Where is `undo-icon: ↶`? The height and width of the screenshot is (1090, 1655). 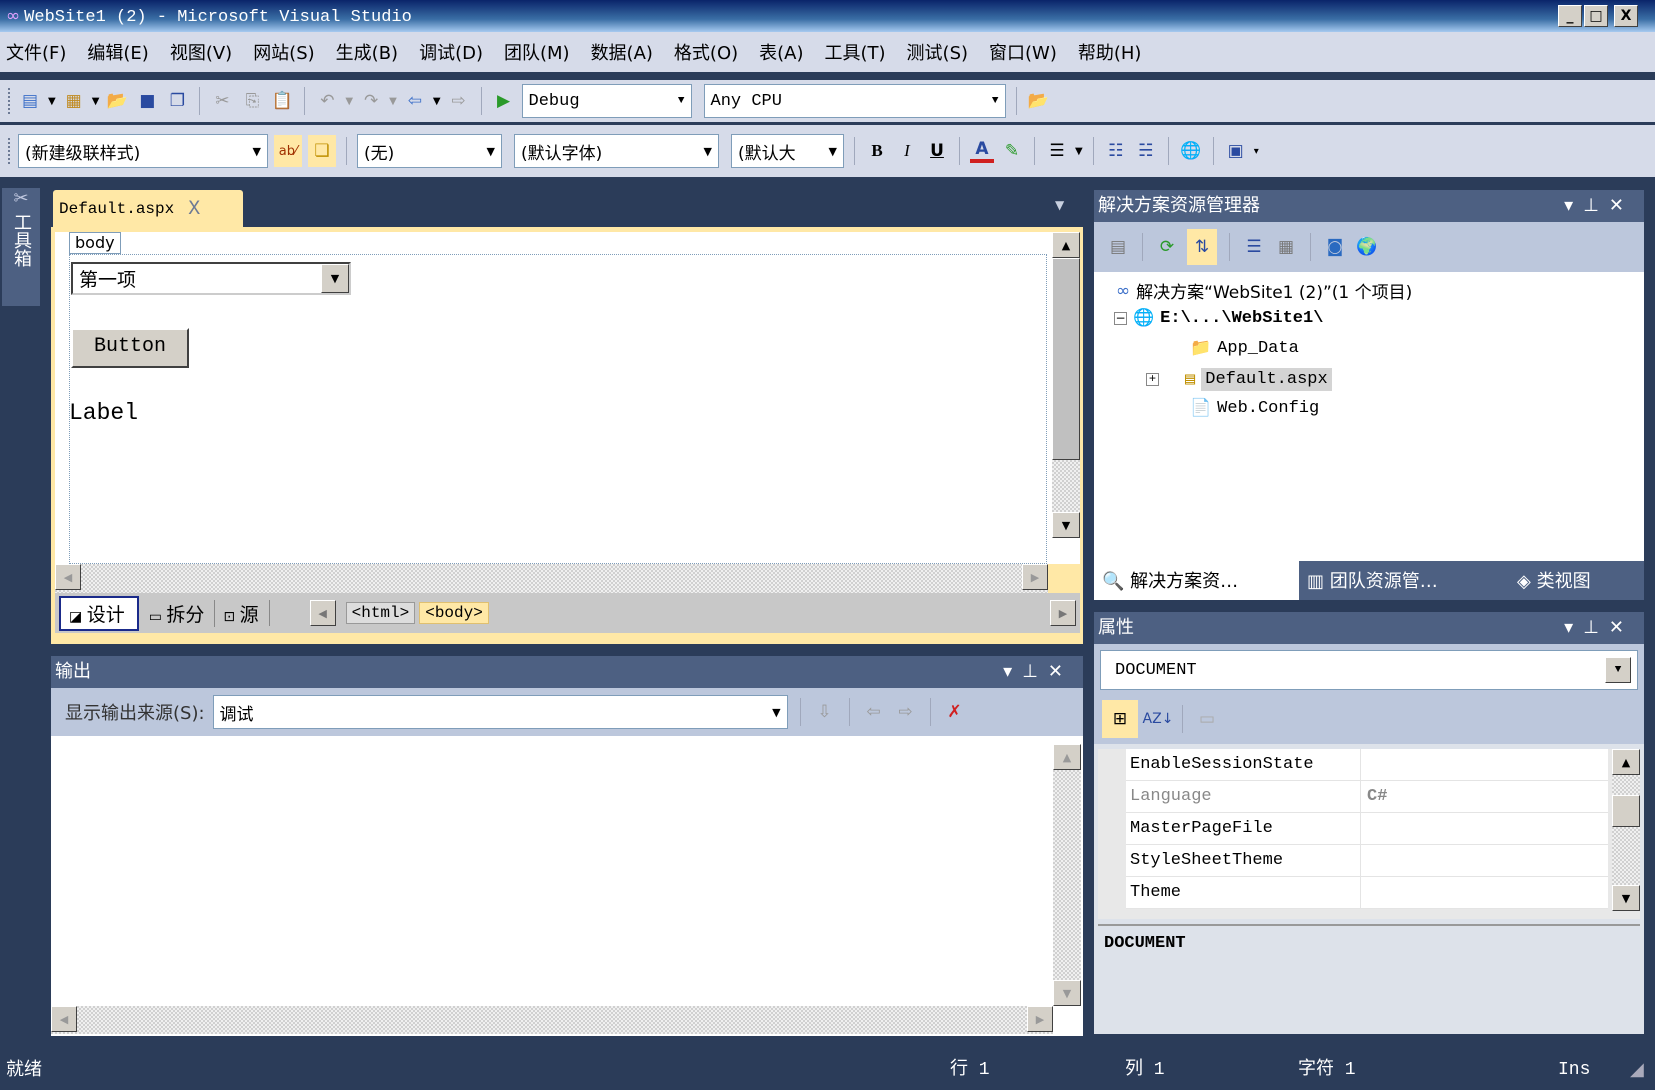
undo-icon: ↶ is located at coordinates (327, 101).